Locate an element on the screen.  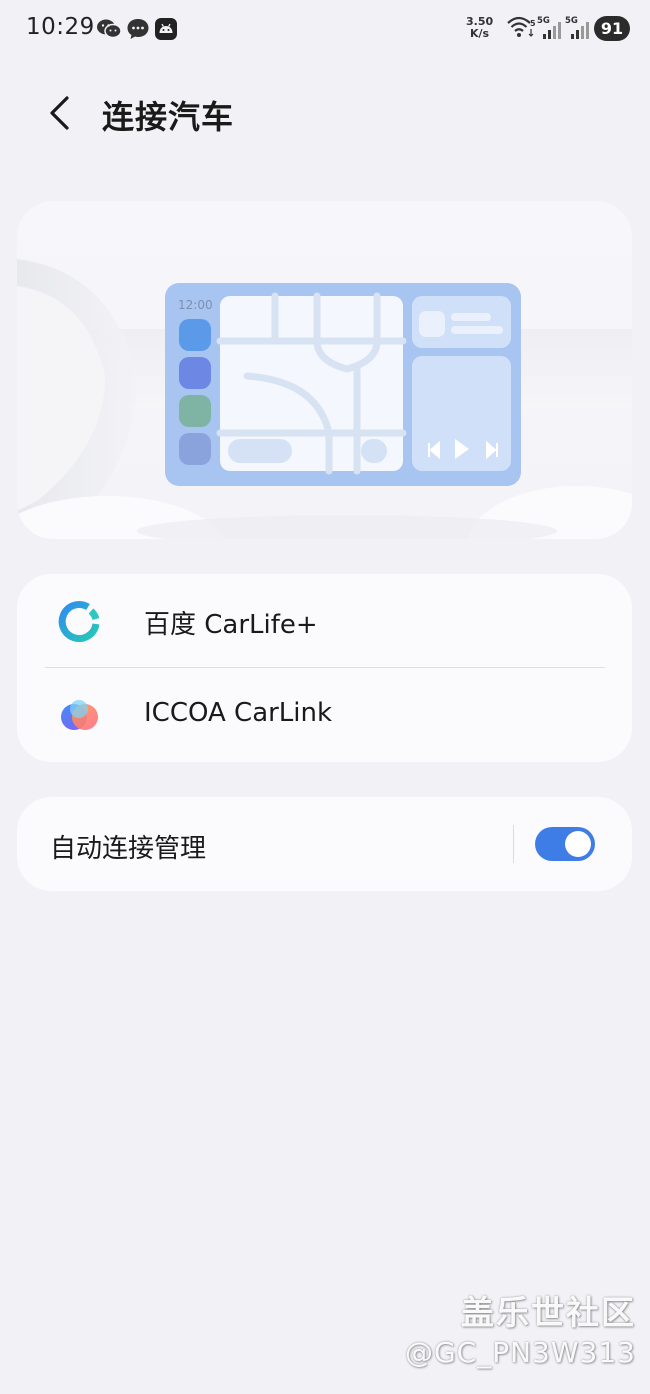
screen-clock: 12:00 is located at coordinates (195, 305).